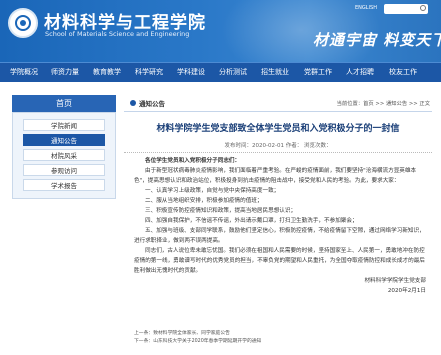 Image resolution: width=441 pixels, height=355 pixels. Describe the element at coordinates (197, 334) in the screenshot. I see `prev-article-link: 上一条：致材料学院全体家长、同学家庭公告` at that location.